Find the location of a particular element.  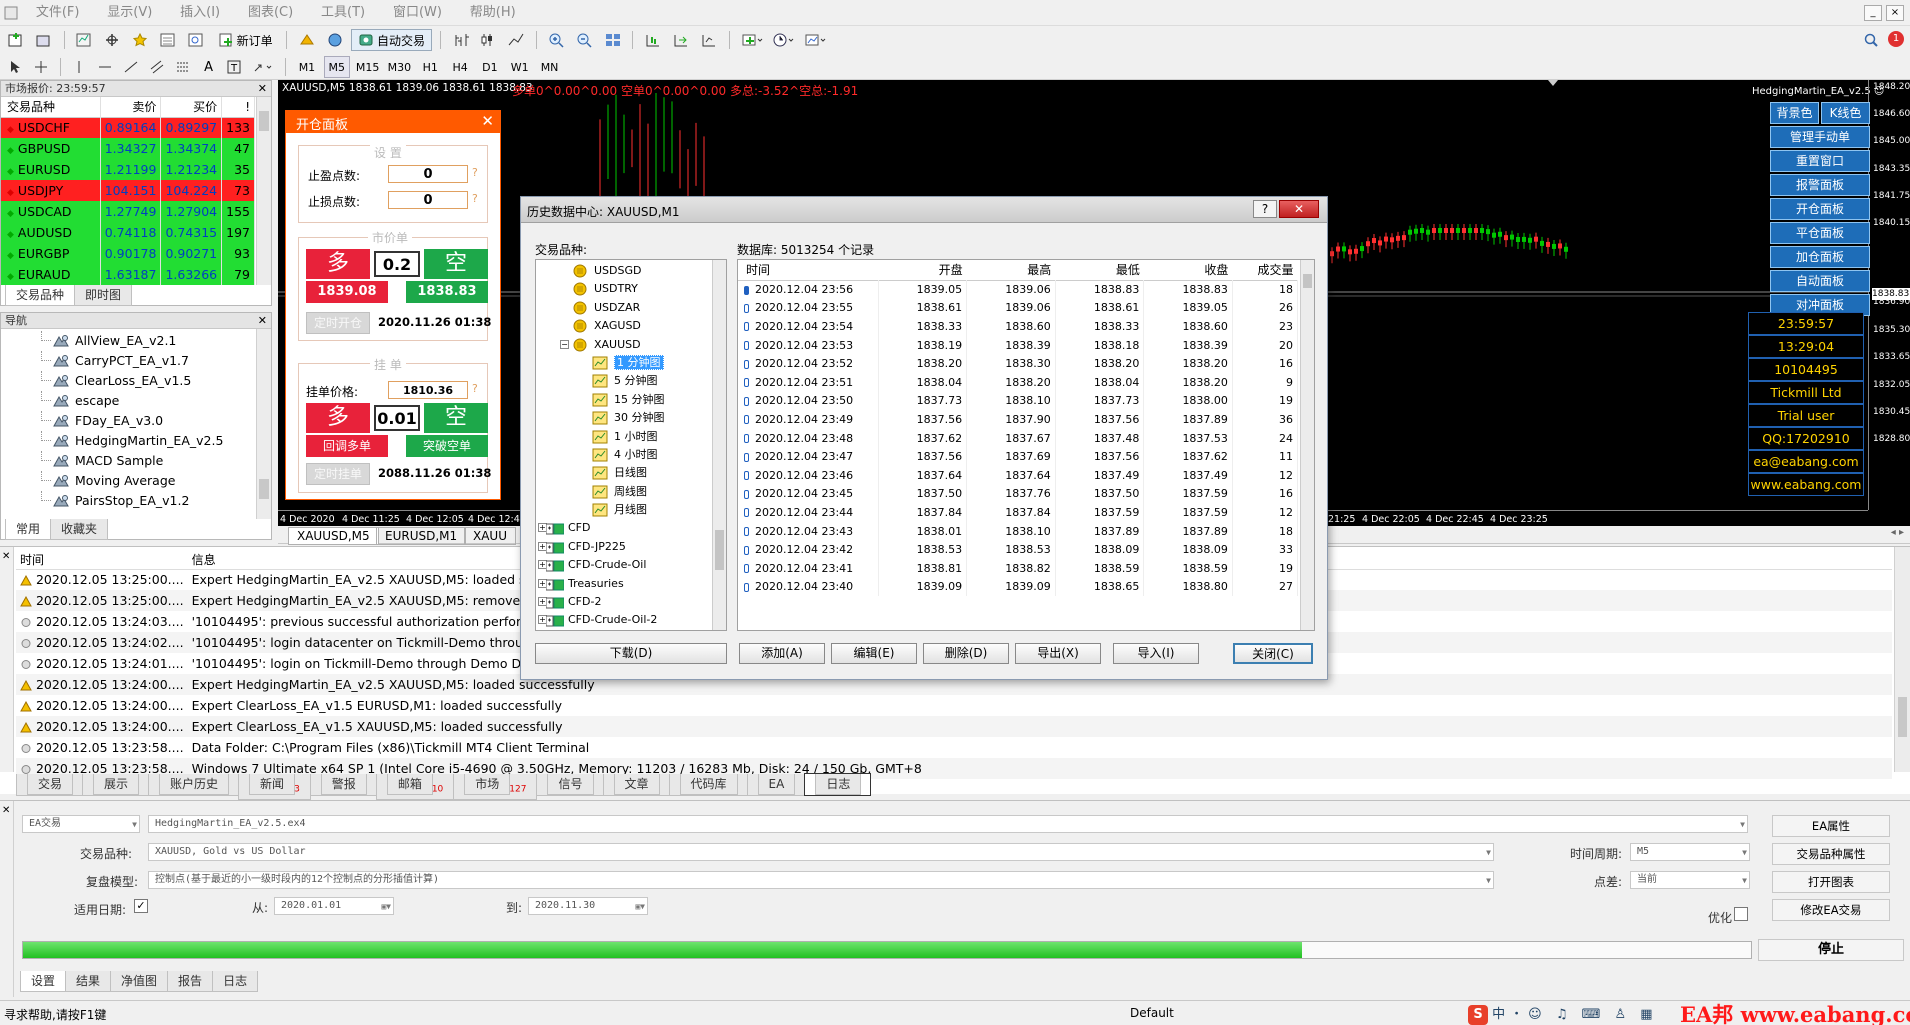

timed-pending-time: 2088.11.26 01:38 is located at coordinates (434, 473).